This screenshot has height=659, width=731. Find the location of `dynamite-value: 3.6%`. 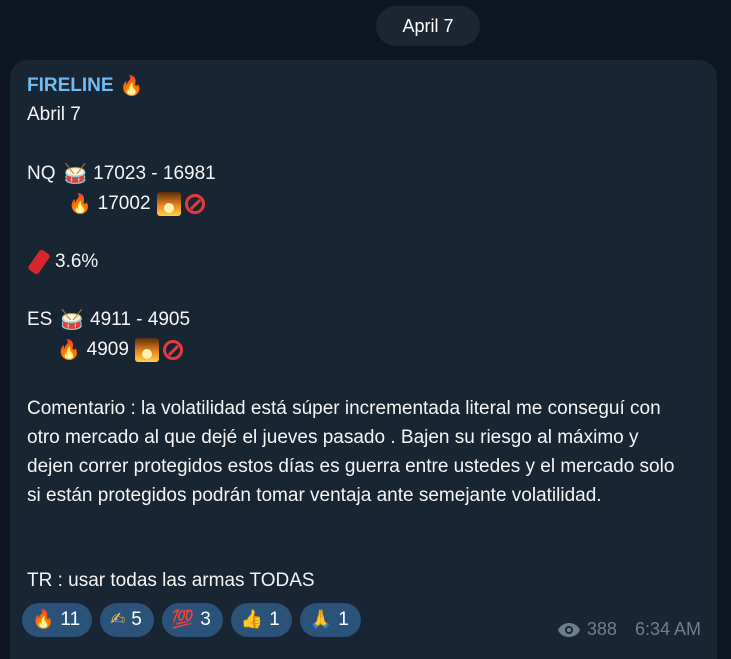

dynamite-value: 3.6% is located at coordinates (77, 261).